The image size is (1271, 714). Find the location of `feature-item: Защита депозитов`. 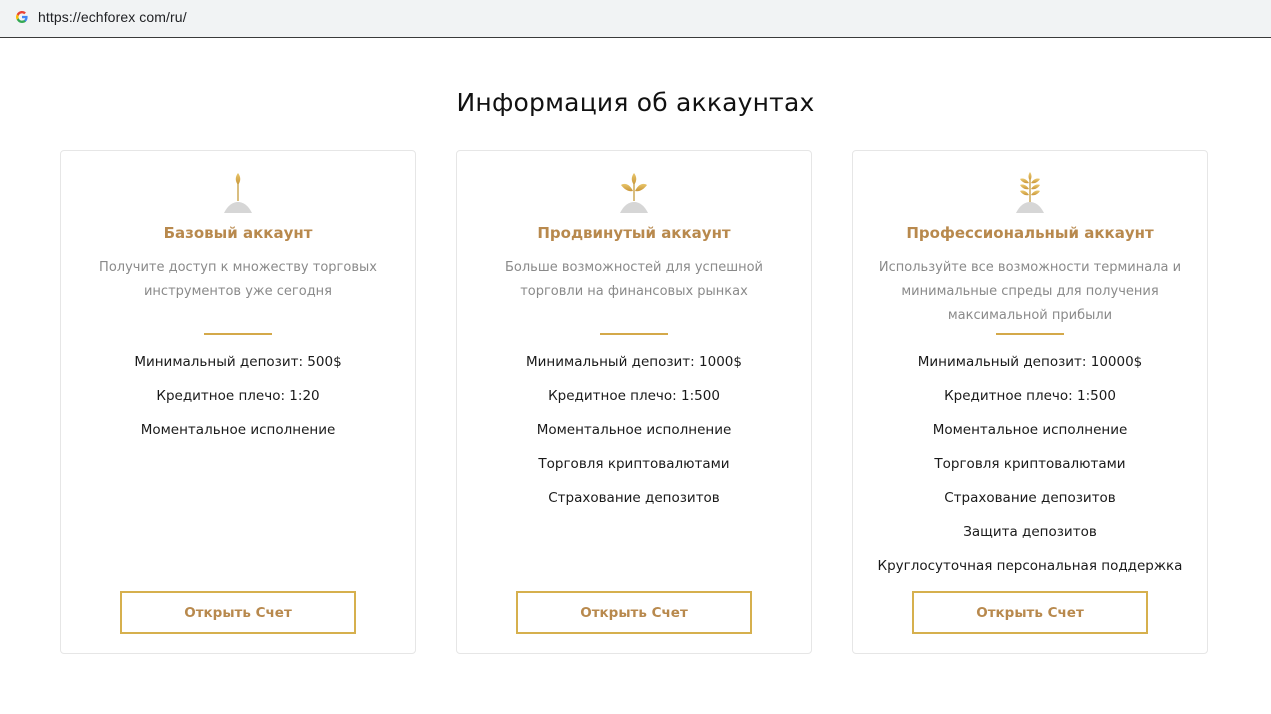

feature-item: Защита депозитов is located at coordinates (1030, 532).